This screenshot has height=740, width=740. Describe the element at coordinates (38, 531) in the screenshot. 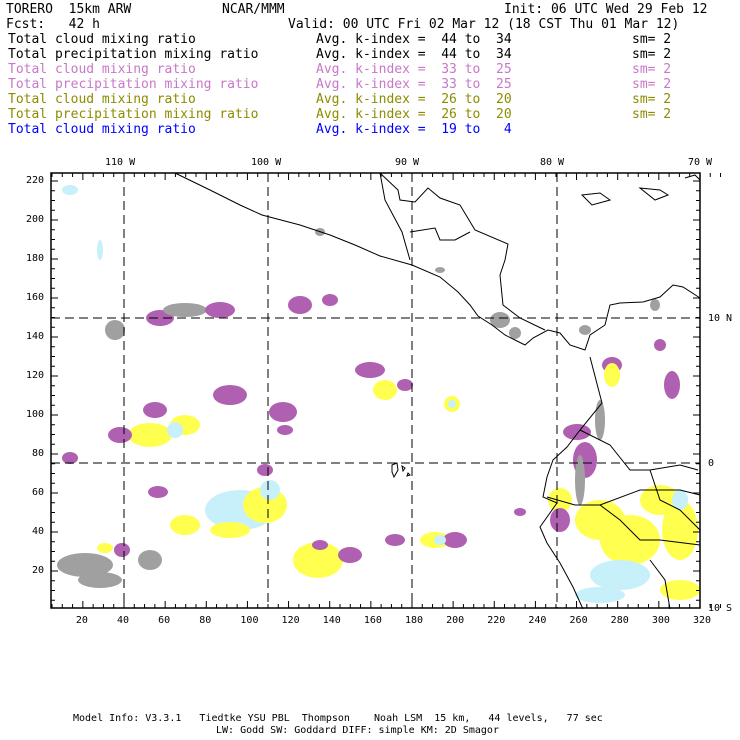

I see `y-tick-label: 40` at that location.